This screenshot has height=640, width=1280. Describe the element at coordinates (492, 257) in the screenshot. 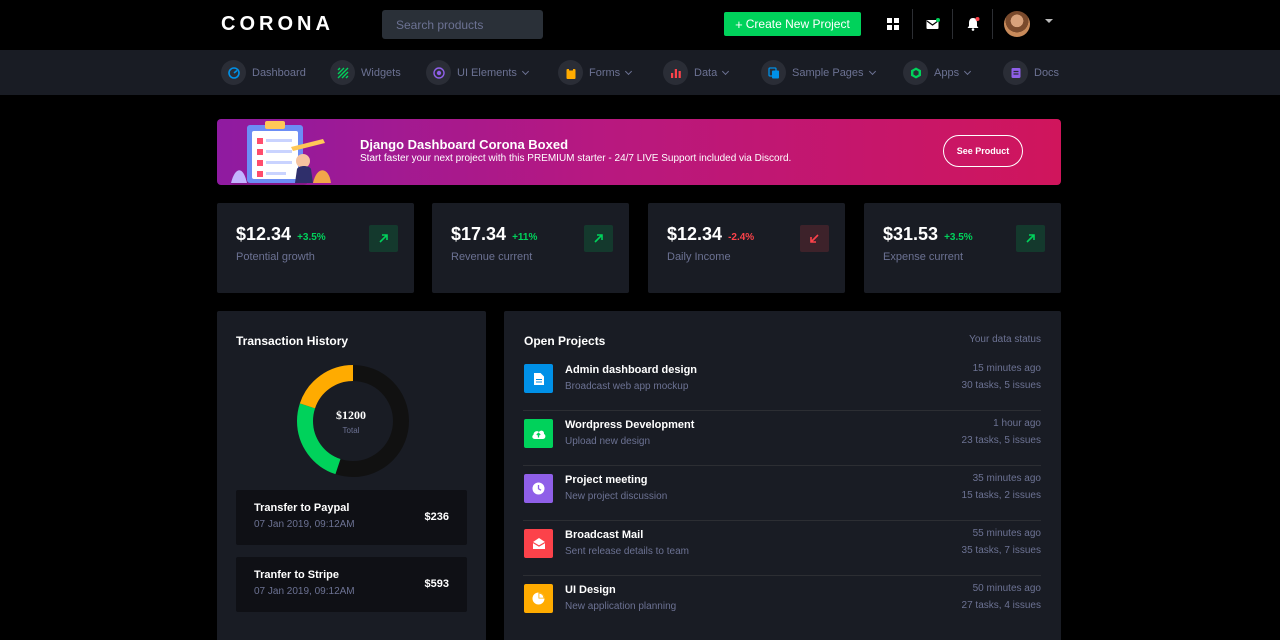

I see `stat-label: Revenue current` at that location.